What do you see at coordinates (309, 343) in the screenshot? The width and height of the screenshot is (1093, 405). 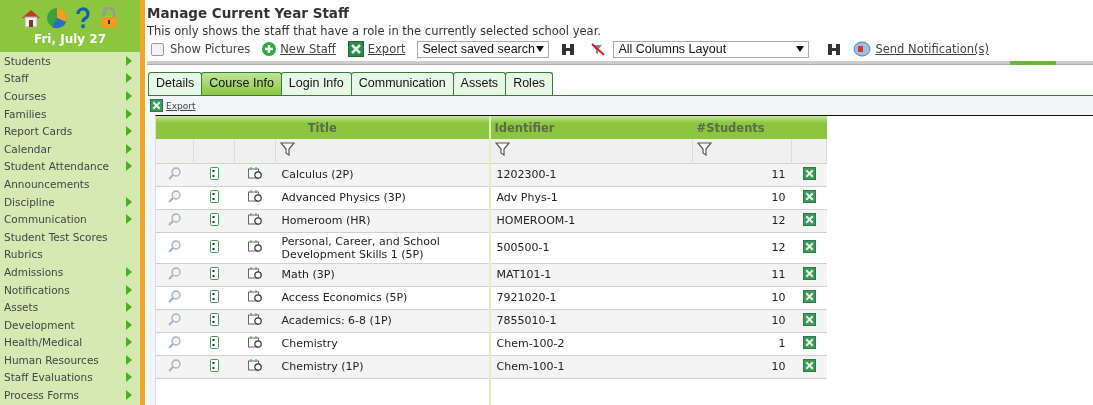 I see `table-cell: Chemistry` at bounding box center [309, 343].